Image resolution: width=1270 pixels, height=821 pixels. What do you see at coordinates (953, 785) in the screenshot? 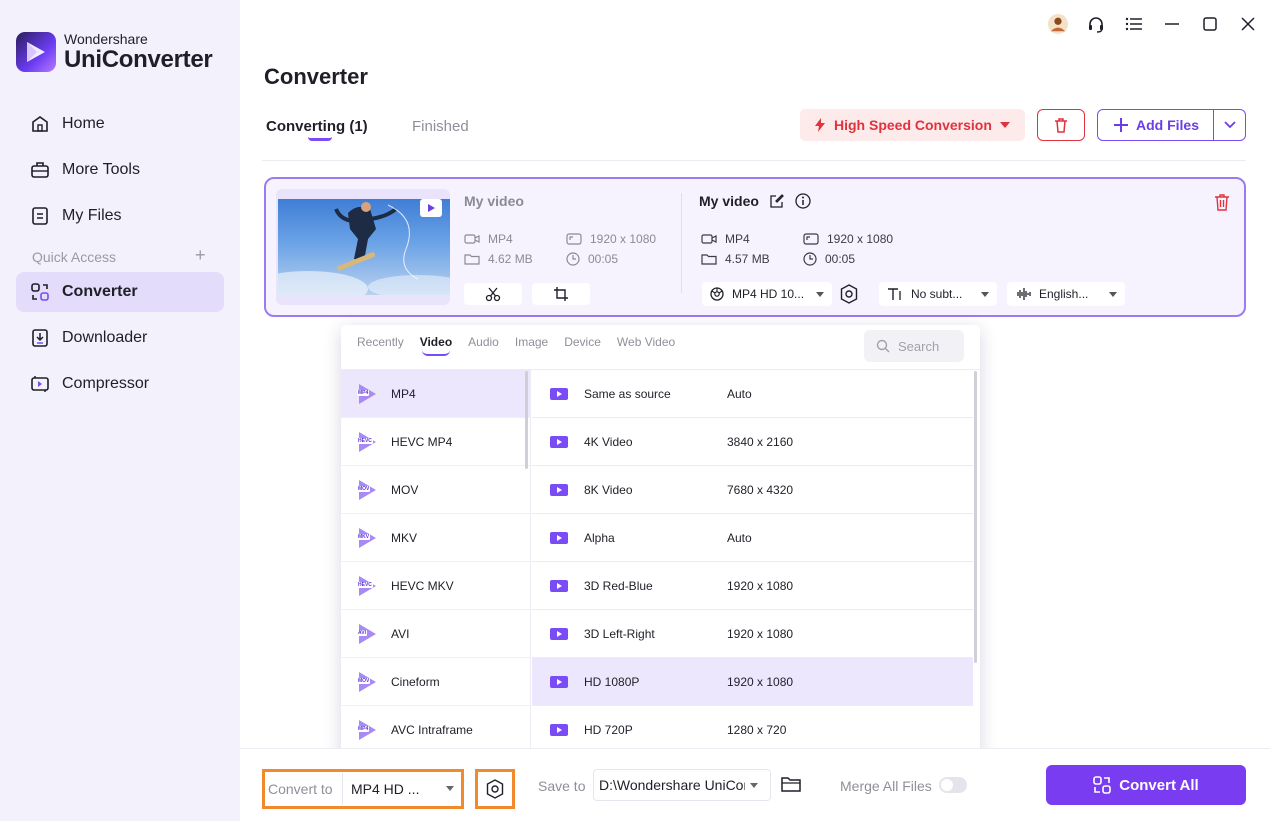
I see `merge-all-files-toggle` at bounding box center [953, 785].